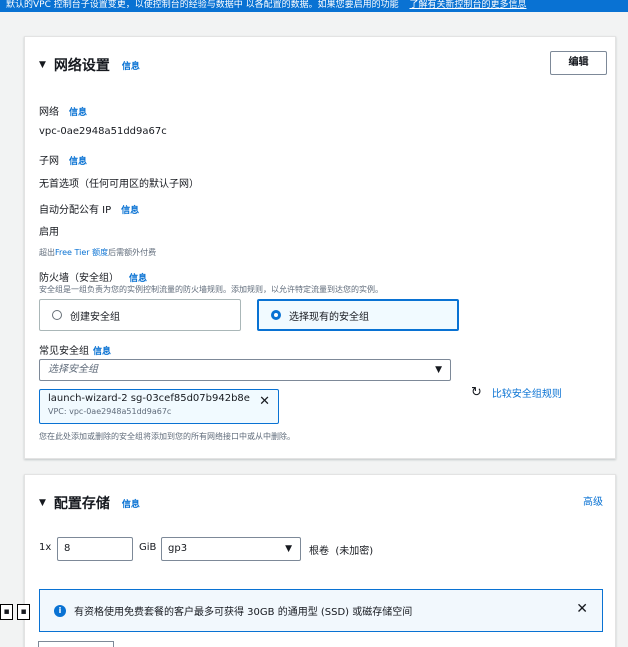 This screenshot has height=647, width=628. I want to click on existing-security-group-option: 选择现有的安全组, so click(358, 315).